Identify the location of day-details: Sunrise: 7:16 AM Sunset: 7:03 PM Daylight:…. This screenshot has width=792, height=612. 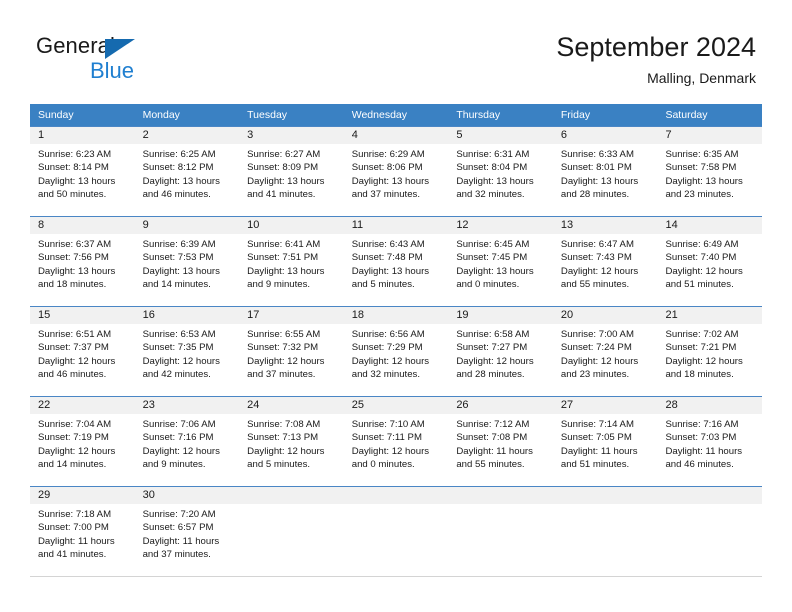
(709, 443).